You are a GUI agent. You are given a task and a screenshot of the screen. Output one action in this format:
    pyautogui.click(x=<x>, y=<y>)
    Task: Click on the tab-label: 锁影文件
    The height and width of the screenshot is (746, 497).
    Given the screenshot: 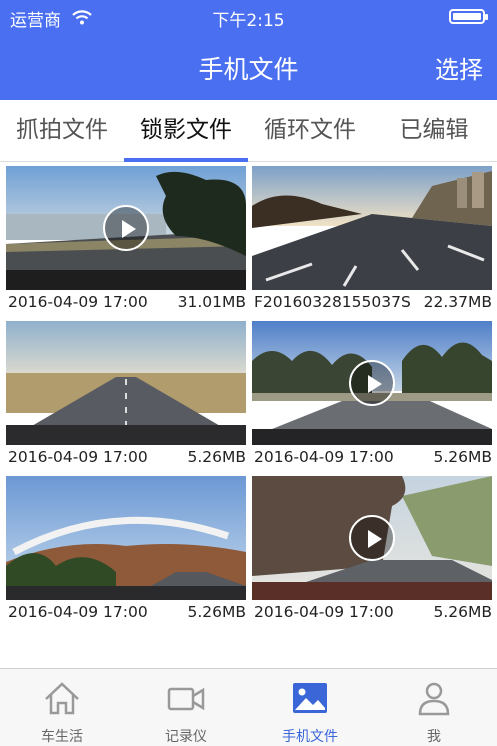 What is the action you would take?
    pyautogui.click(x=186, y=130)
    